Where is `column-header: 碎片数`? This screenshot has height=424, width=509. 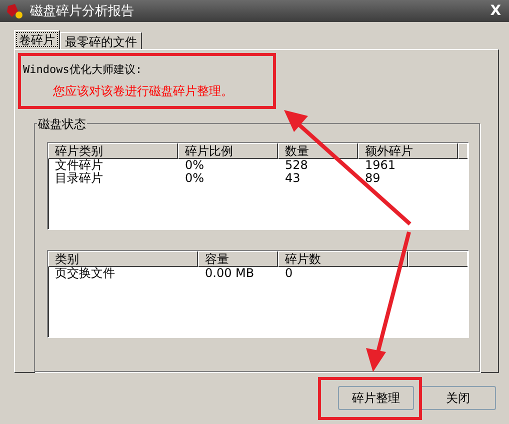
column-header: 碎片数 is located at coordinates (343, 259).